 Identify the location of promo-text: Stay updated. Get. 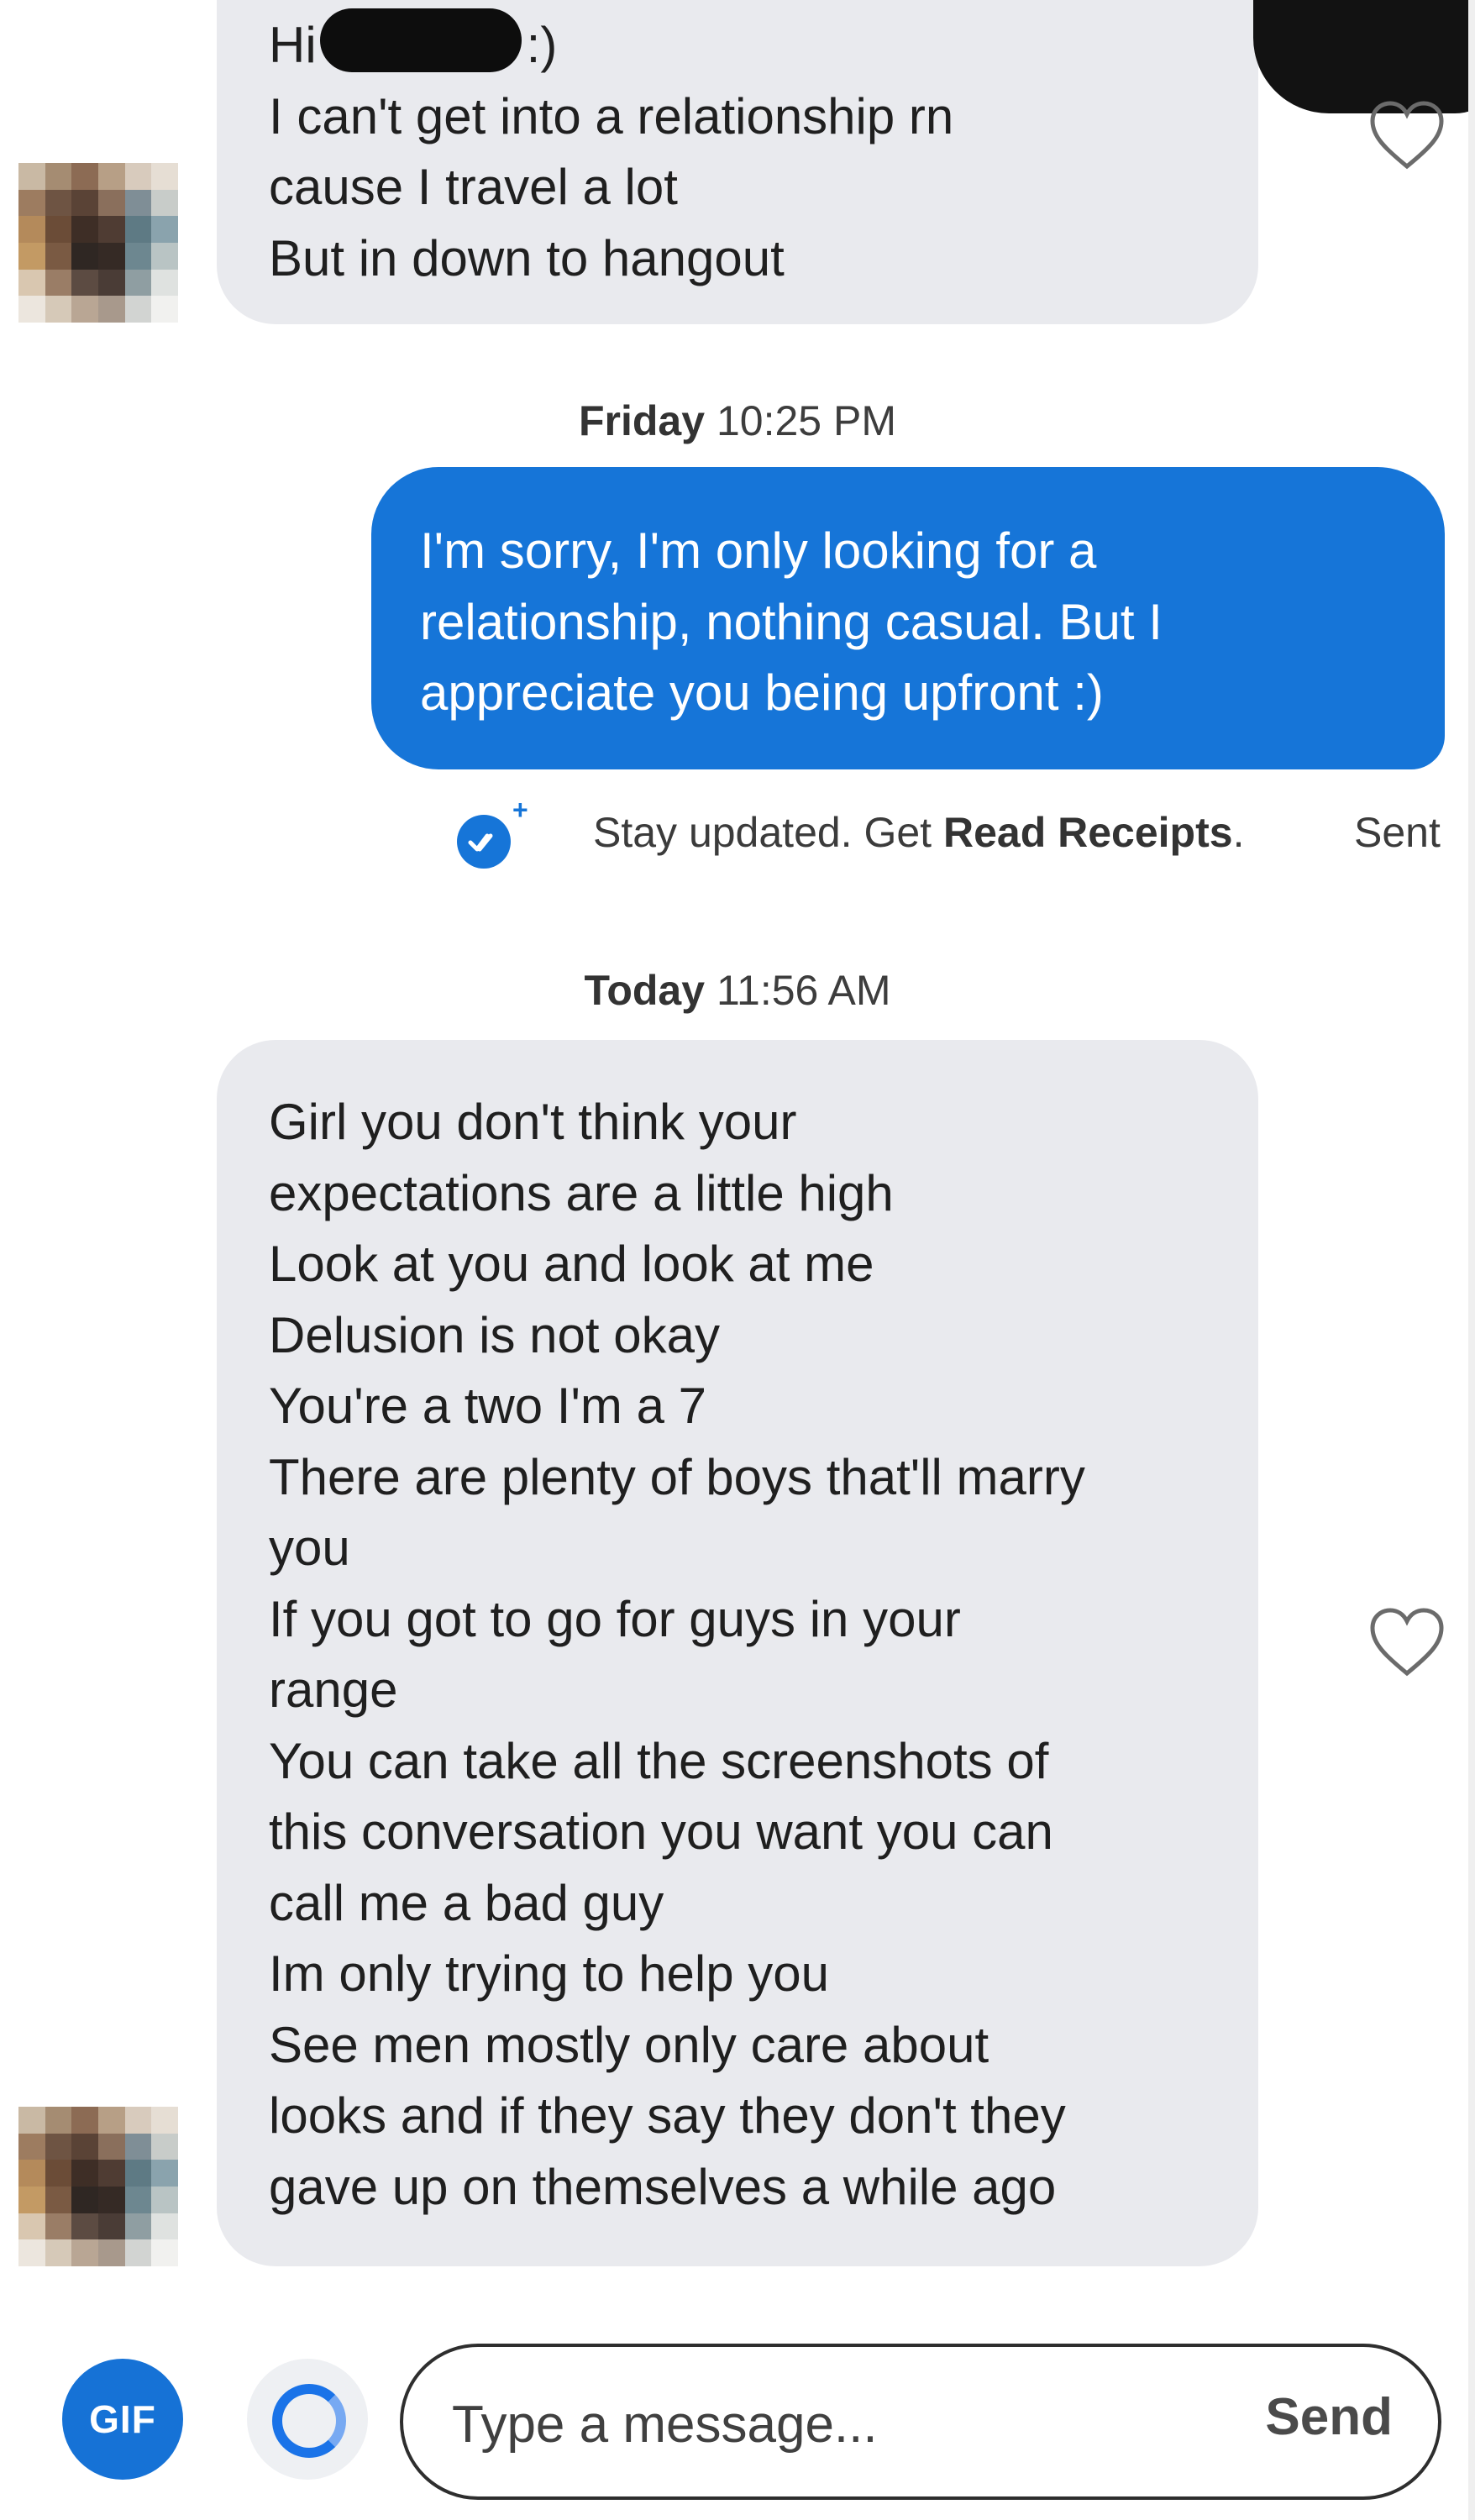
(762, 832).